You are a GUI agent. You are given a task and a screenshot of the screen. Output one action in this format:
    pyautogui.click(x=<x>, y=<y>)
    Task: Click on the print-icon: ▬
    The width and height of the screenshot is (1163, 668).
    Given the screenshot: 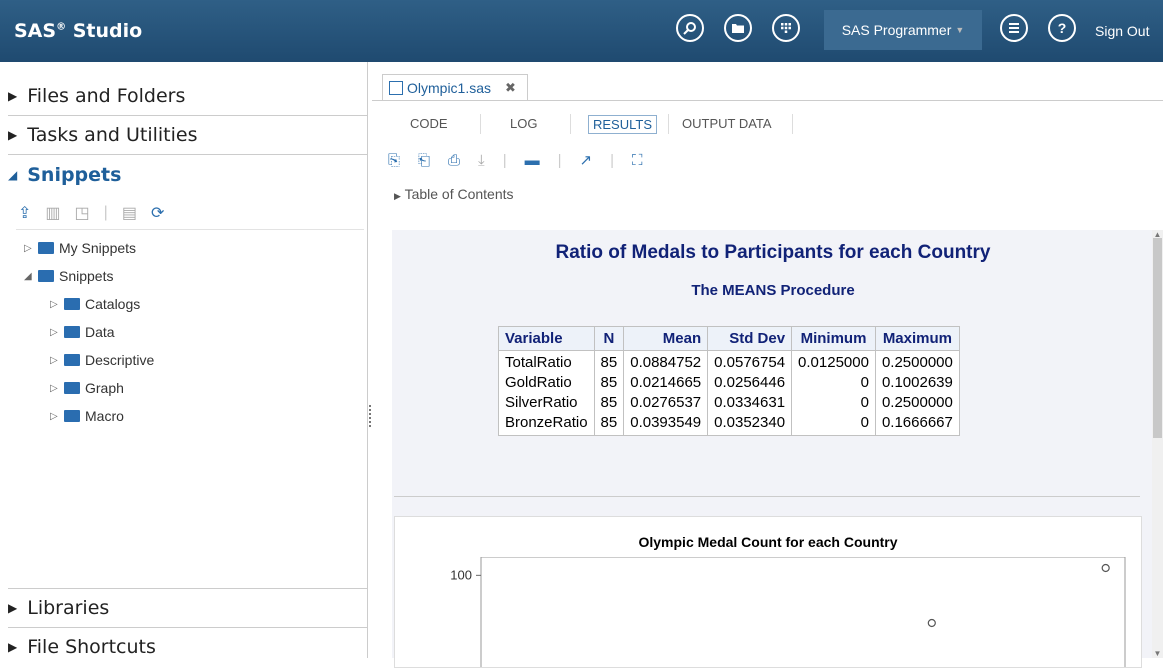 What is the action you would take?
    pyautogui.click(x=532, y=160)
    